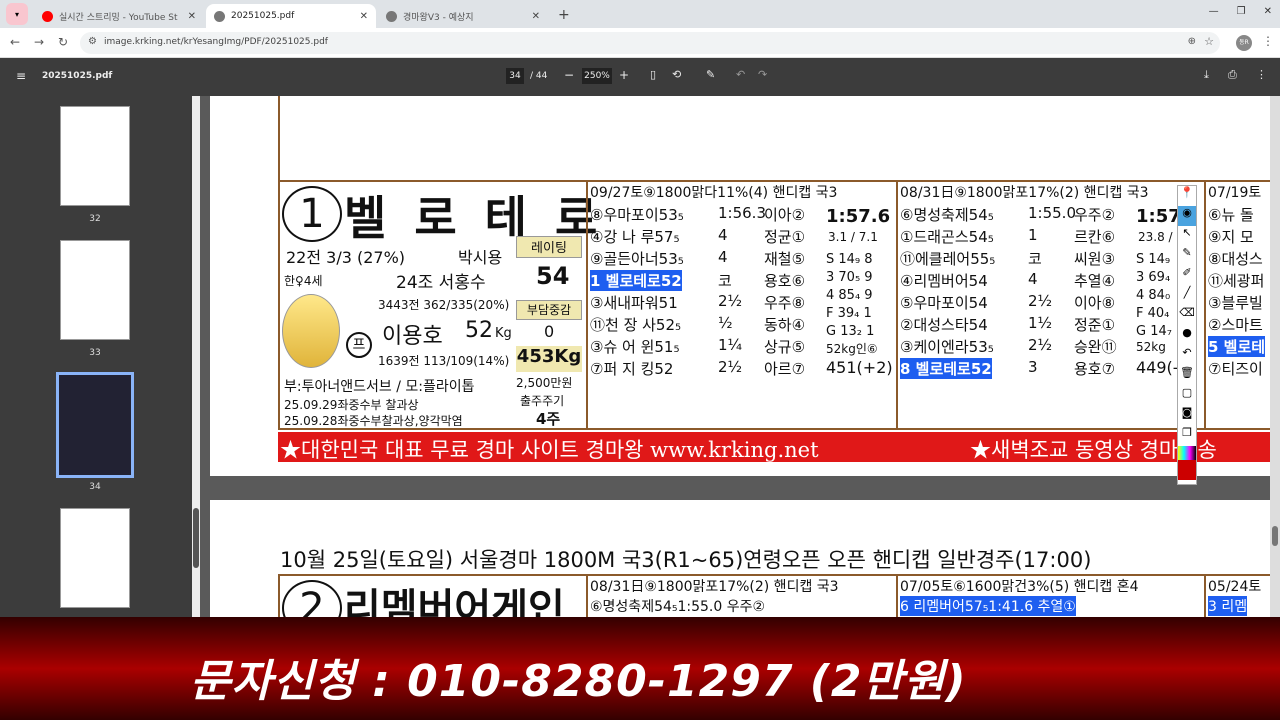 This screenshot has width=1280, height=720. What do you see at coordinates (1187, 416) in the screenshot?
I see `camera-icon: ◙` at bounding box center [1187, 416].